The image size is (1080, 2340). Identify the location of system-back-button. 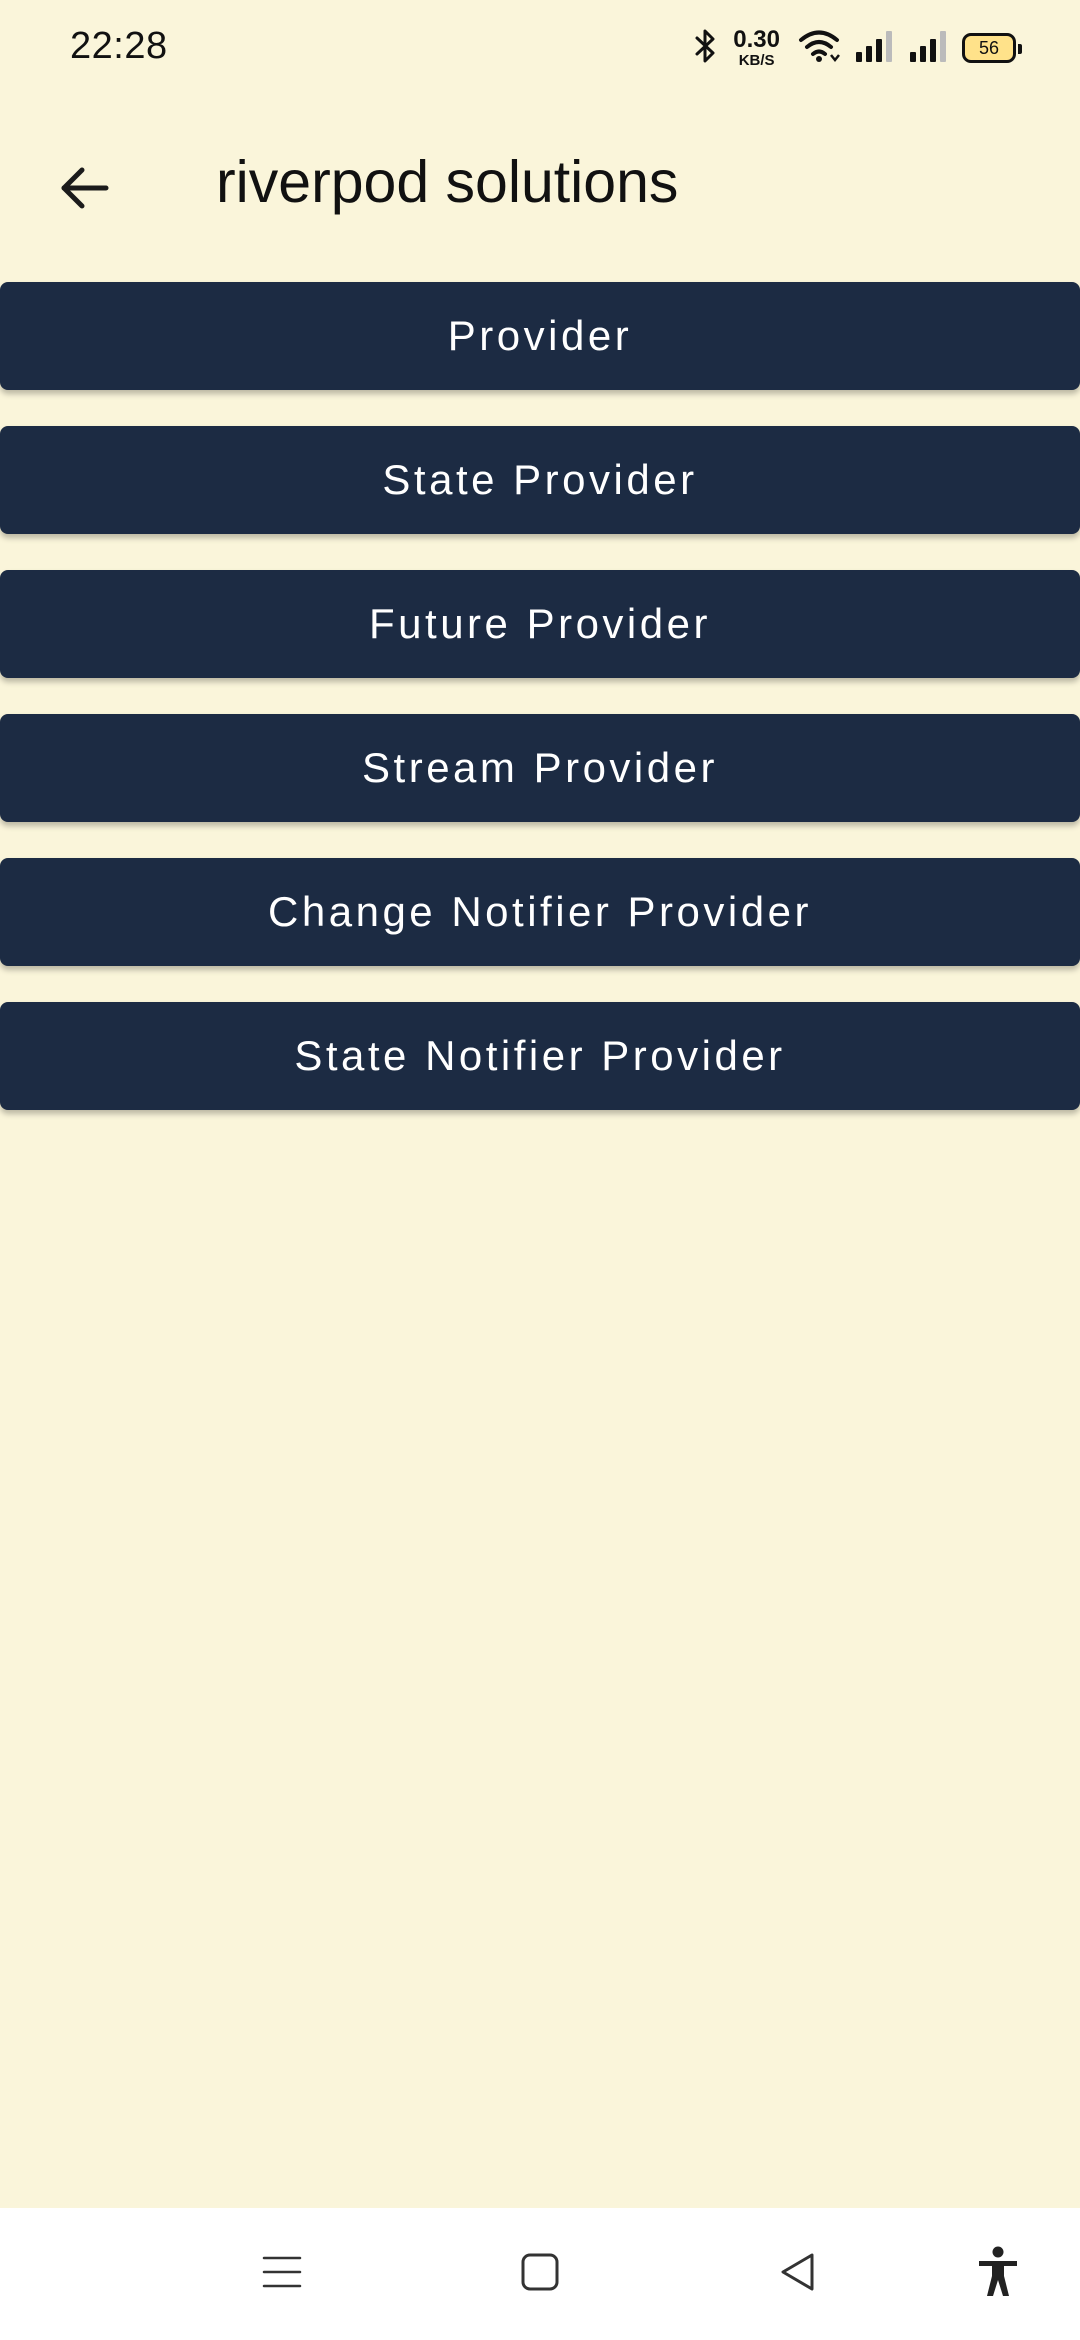
(798, 2274).